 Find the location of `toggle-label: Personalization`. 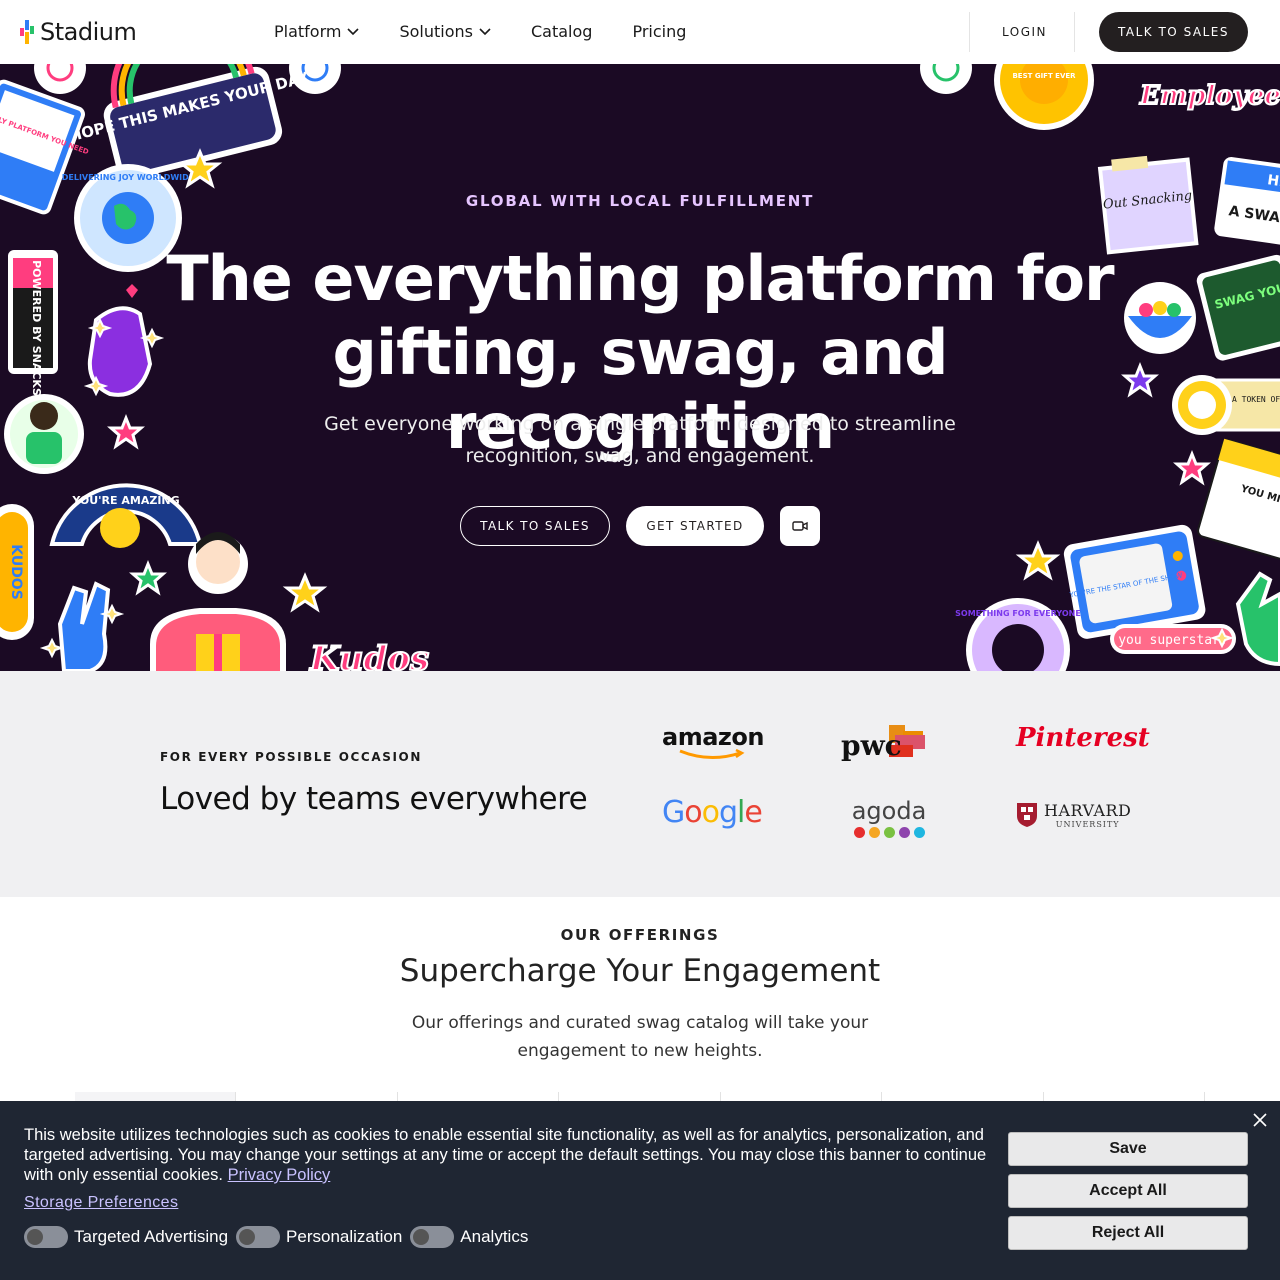

toggle-label: Personalization is located at coordinates (344, 1236).